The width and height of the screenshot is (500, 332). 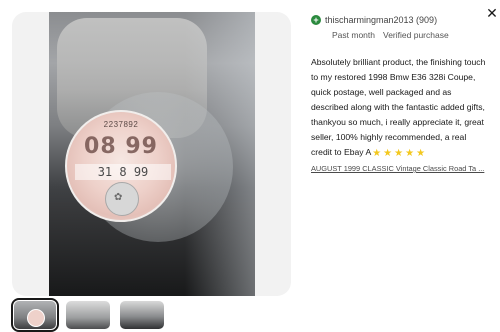 What do you see at coordinates (123, 172) in the screenshot?
I see `disc-date: 31 8 99` at bounding box center [123, 172].